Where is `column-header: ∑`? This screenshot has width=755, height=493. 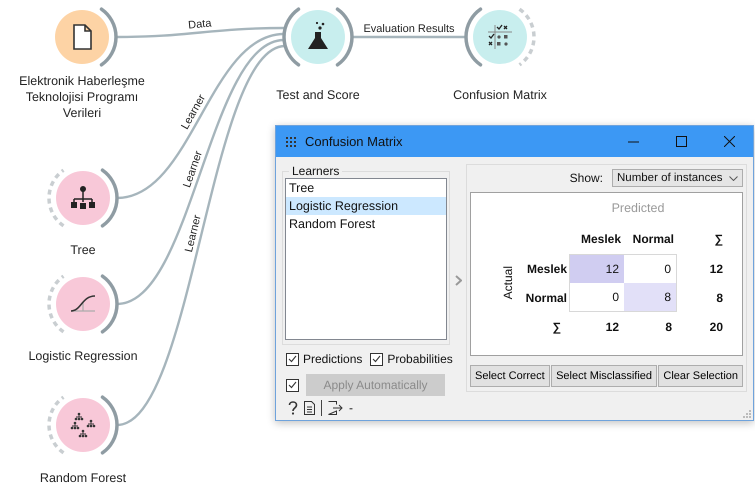
column-header: ∑ is located at coordinates (718, 238).